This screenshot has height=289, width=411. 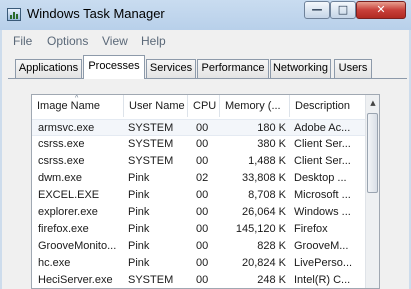 I want to click on cell-image-name: armsvc.exe, so click(x=66, y=128).